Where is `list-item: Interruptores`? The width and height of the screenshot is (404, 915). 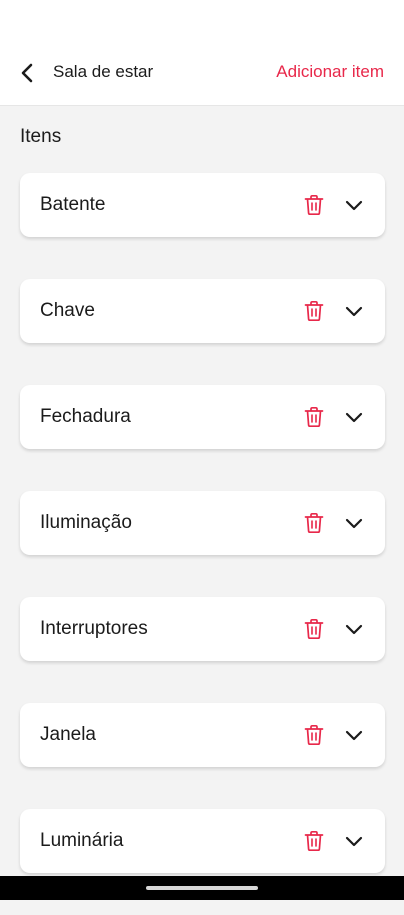 list-item: Interruptores is located at coordinates (202, 629).